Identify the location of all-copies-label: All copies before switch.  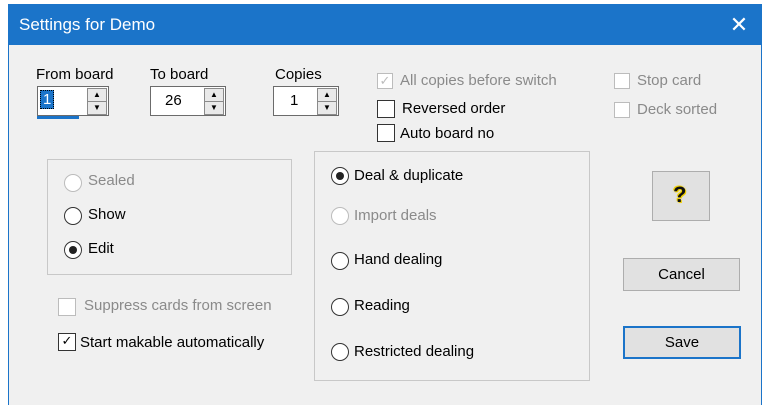
(478, 80).